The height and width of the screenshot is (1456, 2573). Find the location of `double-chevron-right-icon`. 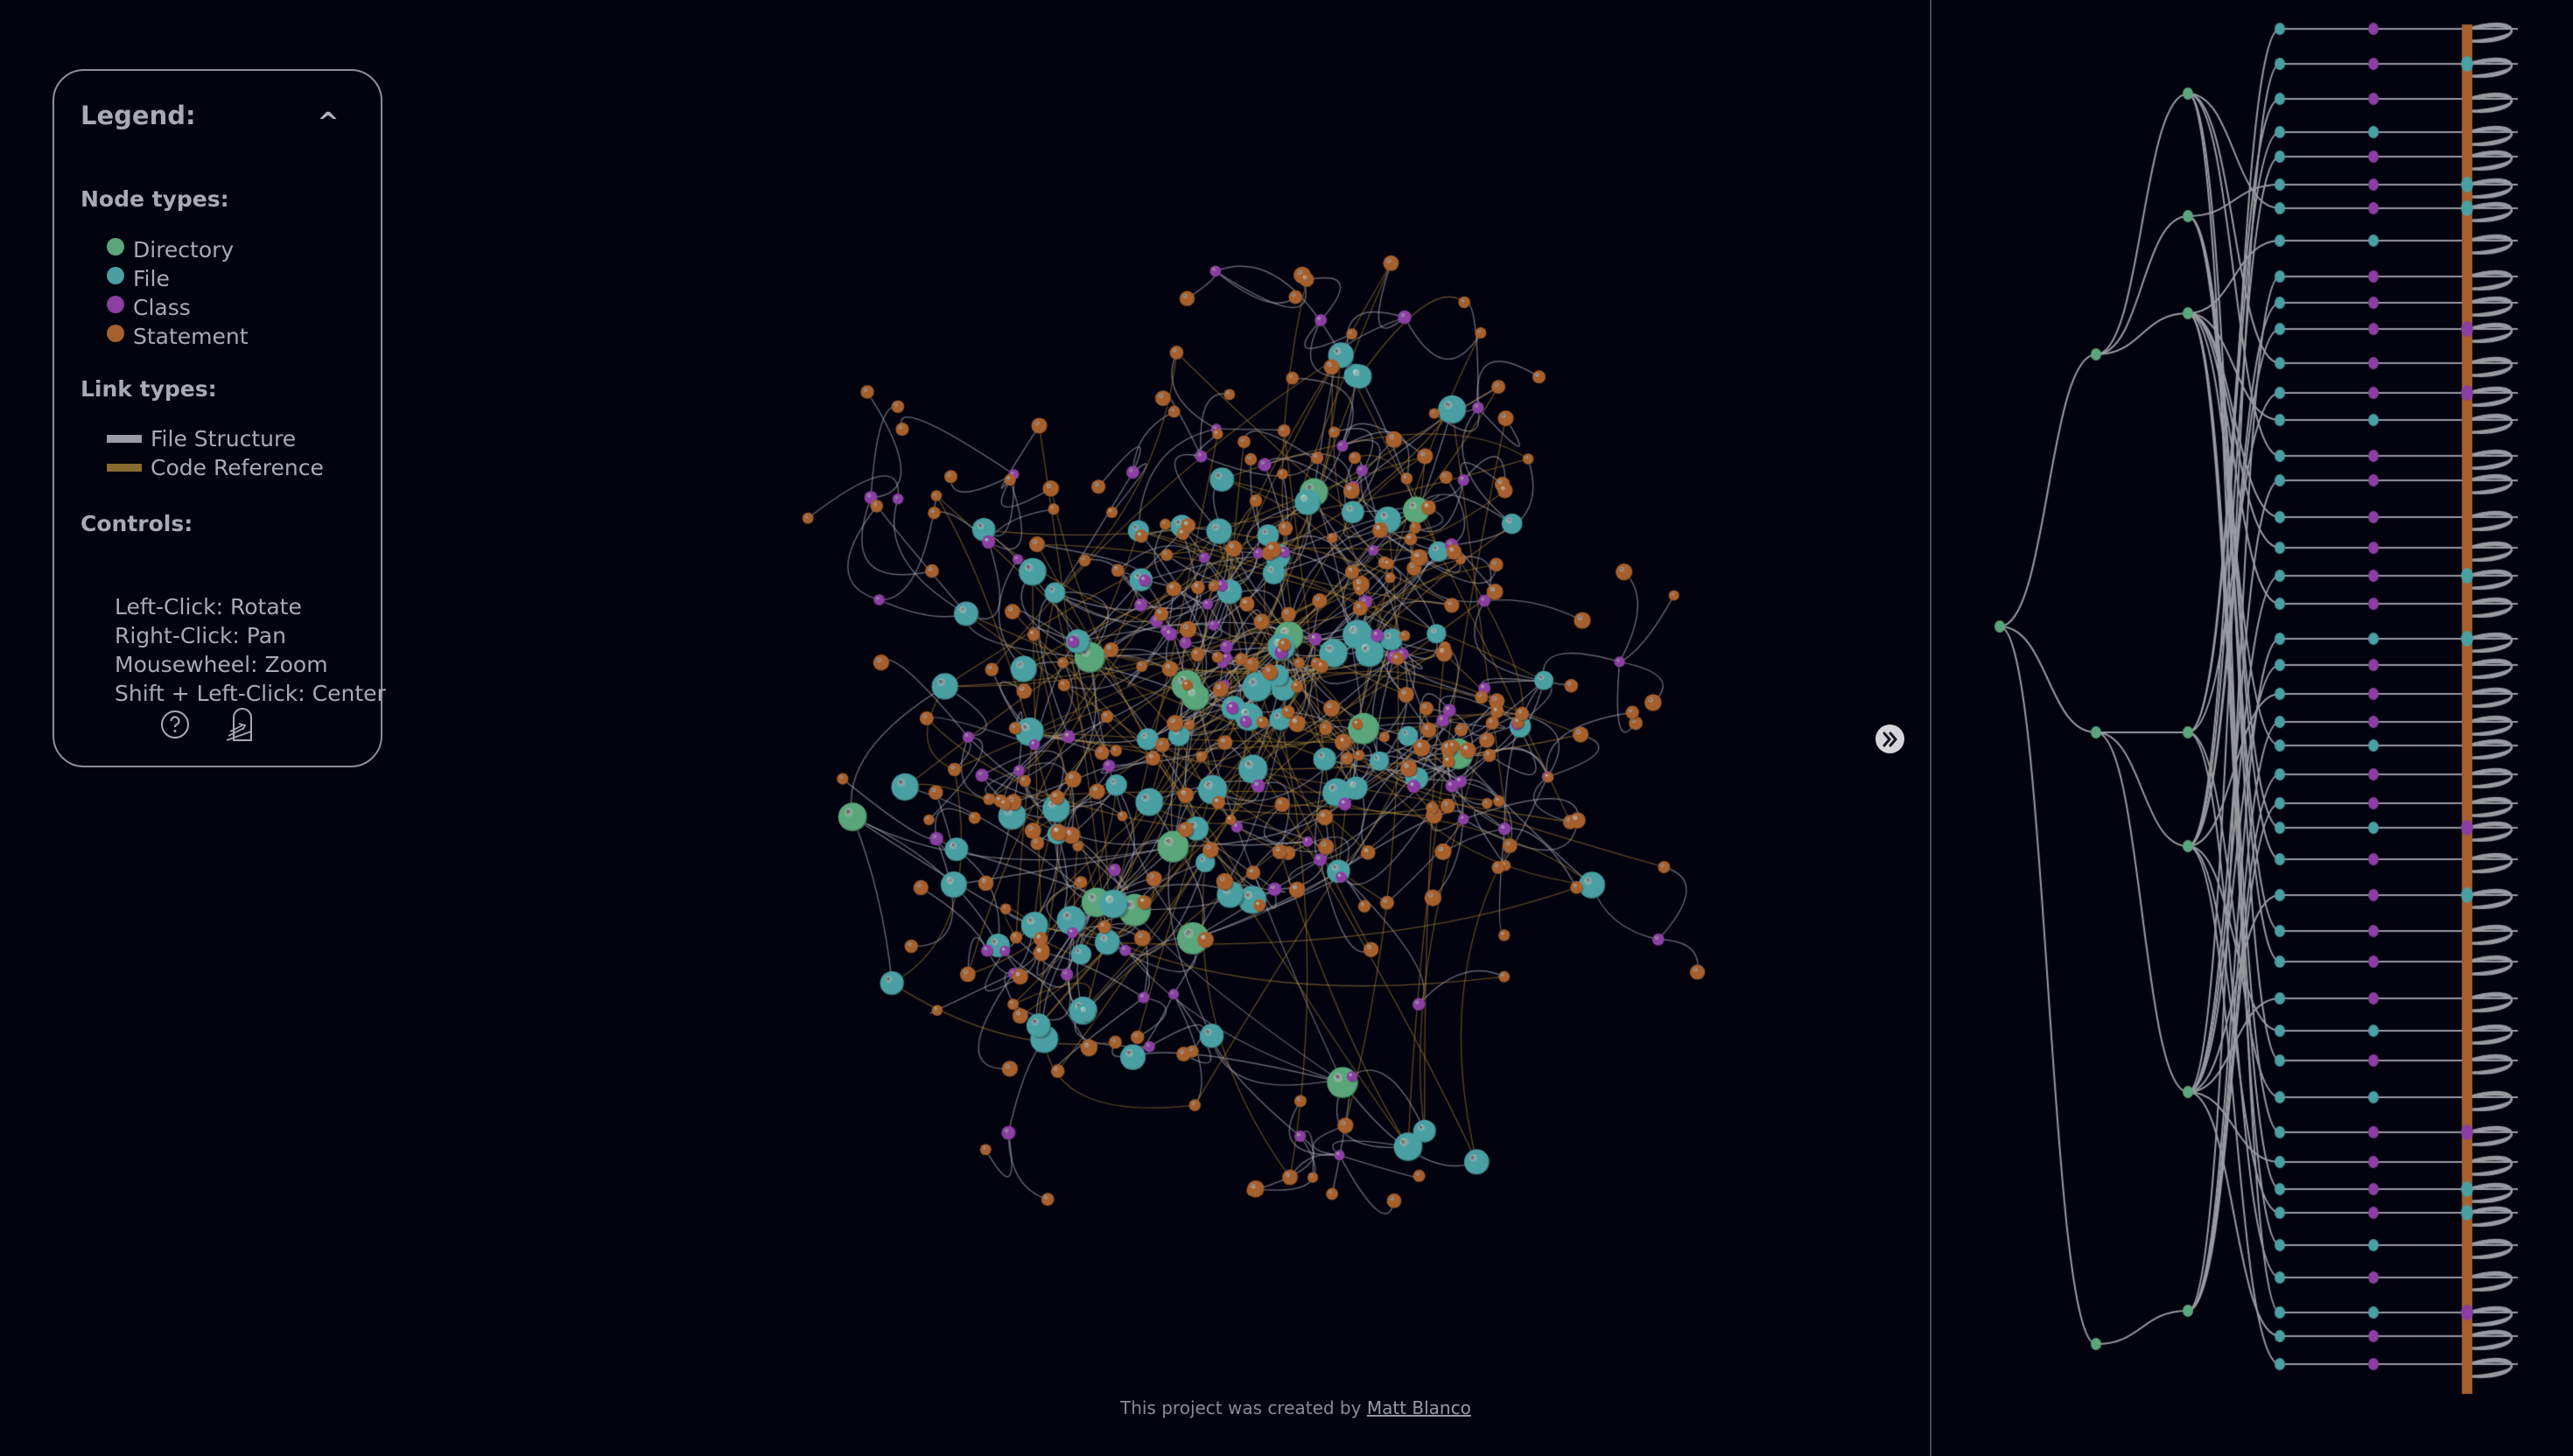

double-chevron-right-icon is located at coordinates (1889, 739).